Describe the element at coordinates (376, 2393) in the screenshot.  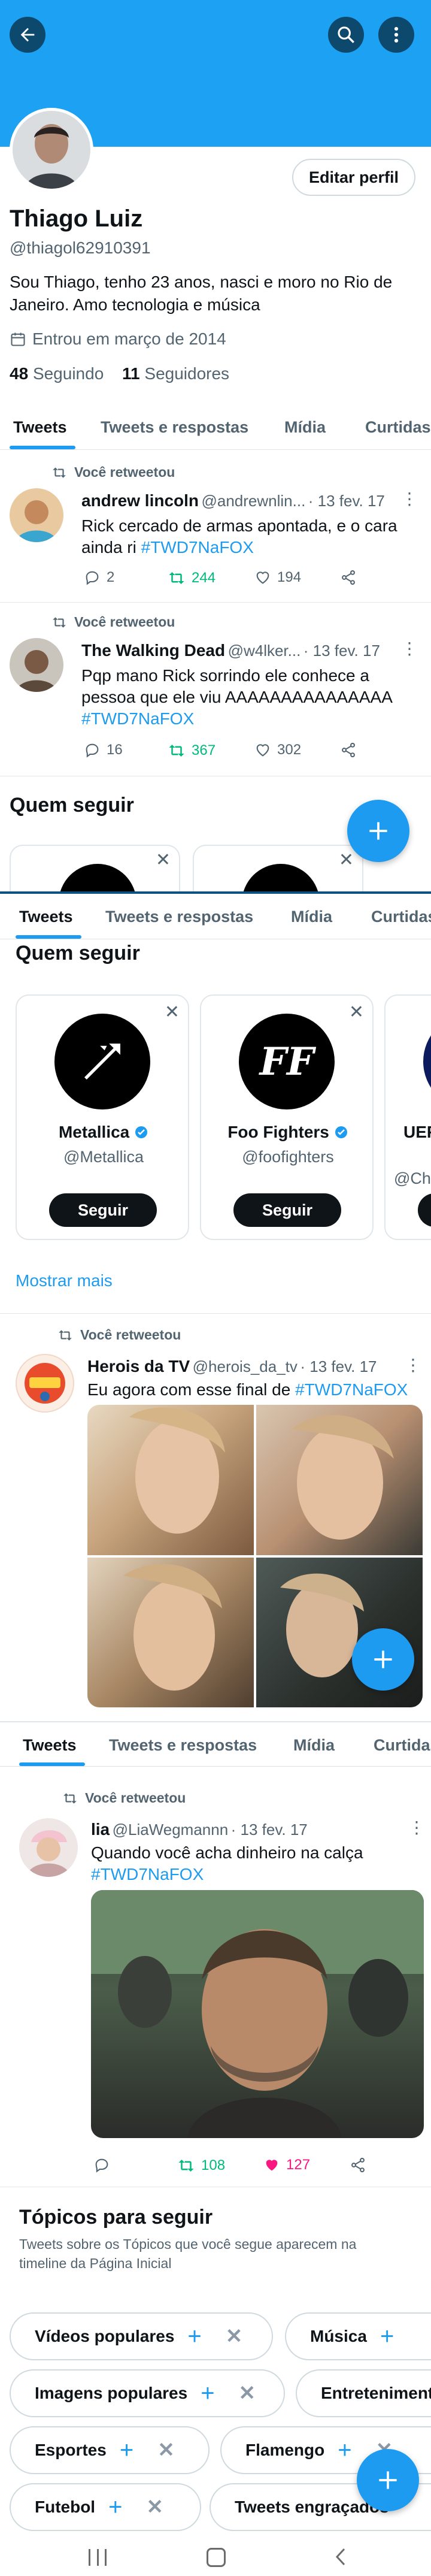
I see `topic-label: Entretenimento` at that location.